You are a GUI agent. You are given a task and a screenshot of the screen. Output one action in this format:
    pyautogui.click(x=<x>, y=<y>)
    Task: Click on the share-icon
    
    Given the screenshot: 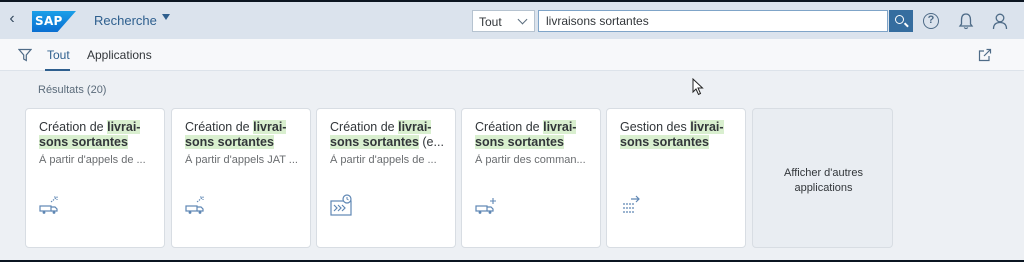 What is the action you would take?
    pyautogui.click(x=985, y=55)
    